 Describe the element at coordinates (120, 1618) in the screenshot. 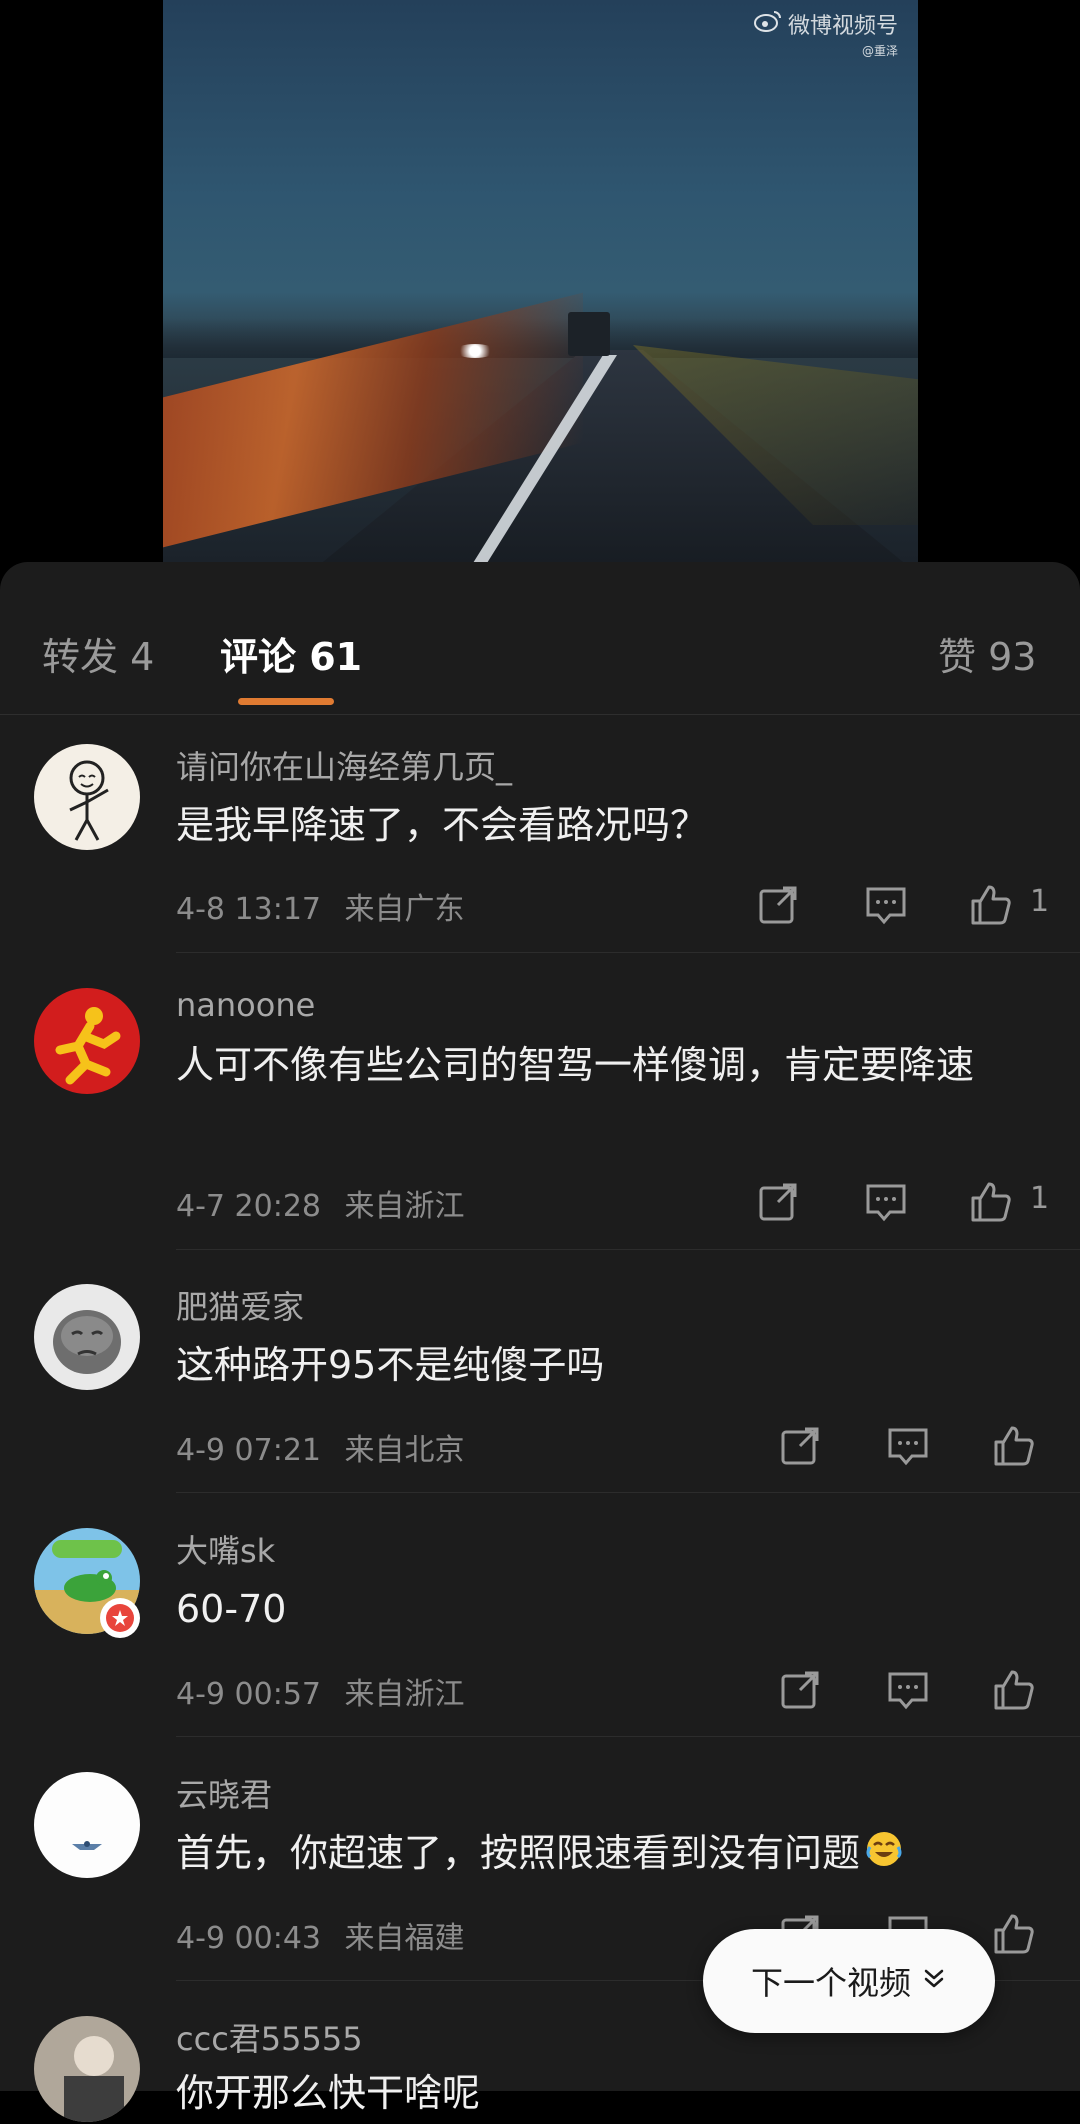

I see `verified-badge-icon` at that location.